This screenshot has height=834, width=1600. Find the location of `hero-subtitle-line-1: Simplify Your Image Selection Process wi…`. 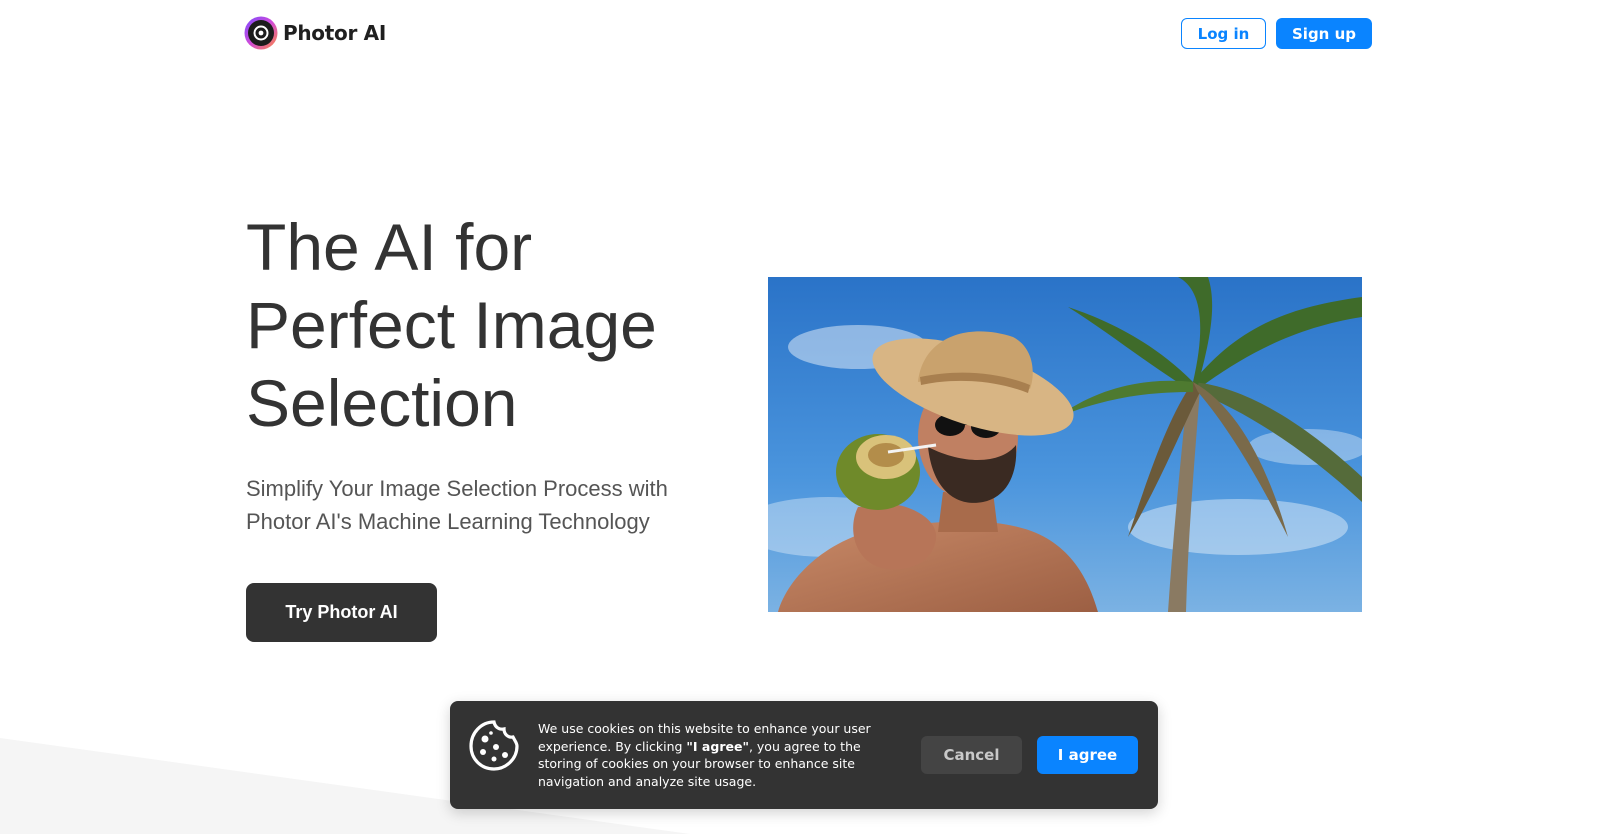

hero-subtitle-line-1: Simplify Your Image Selection Process wi… is located at coordinates (457, 488).